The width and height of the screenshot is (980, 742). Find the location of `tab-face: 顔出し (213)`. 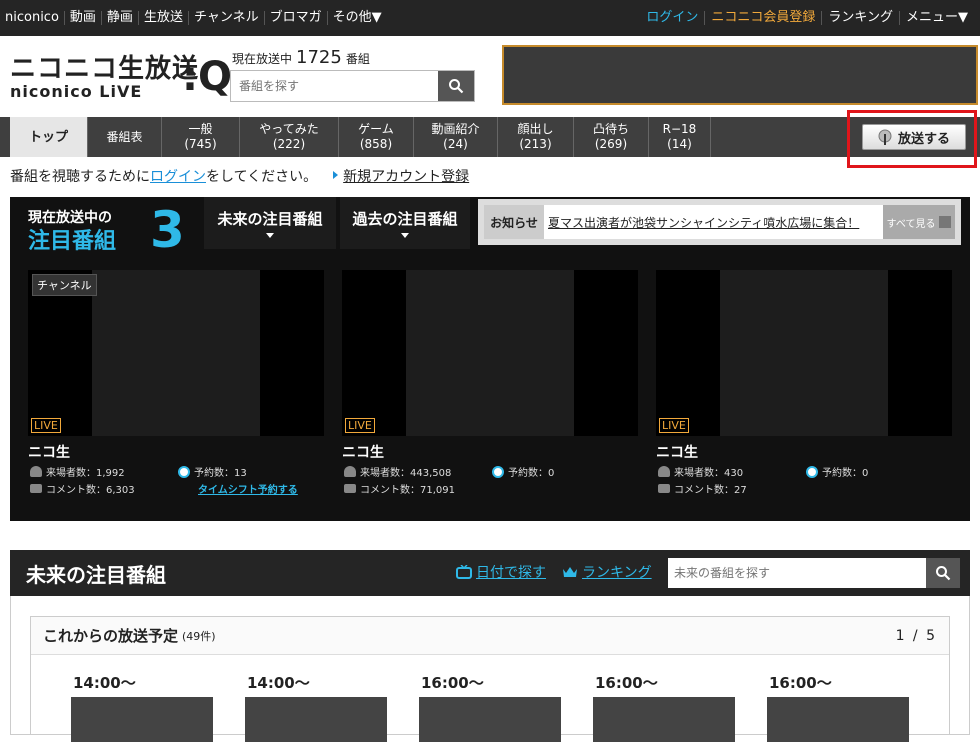

tab-face: 顔出し (213) is located at coordinates (536, 137).